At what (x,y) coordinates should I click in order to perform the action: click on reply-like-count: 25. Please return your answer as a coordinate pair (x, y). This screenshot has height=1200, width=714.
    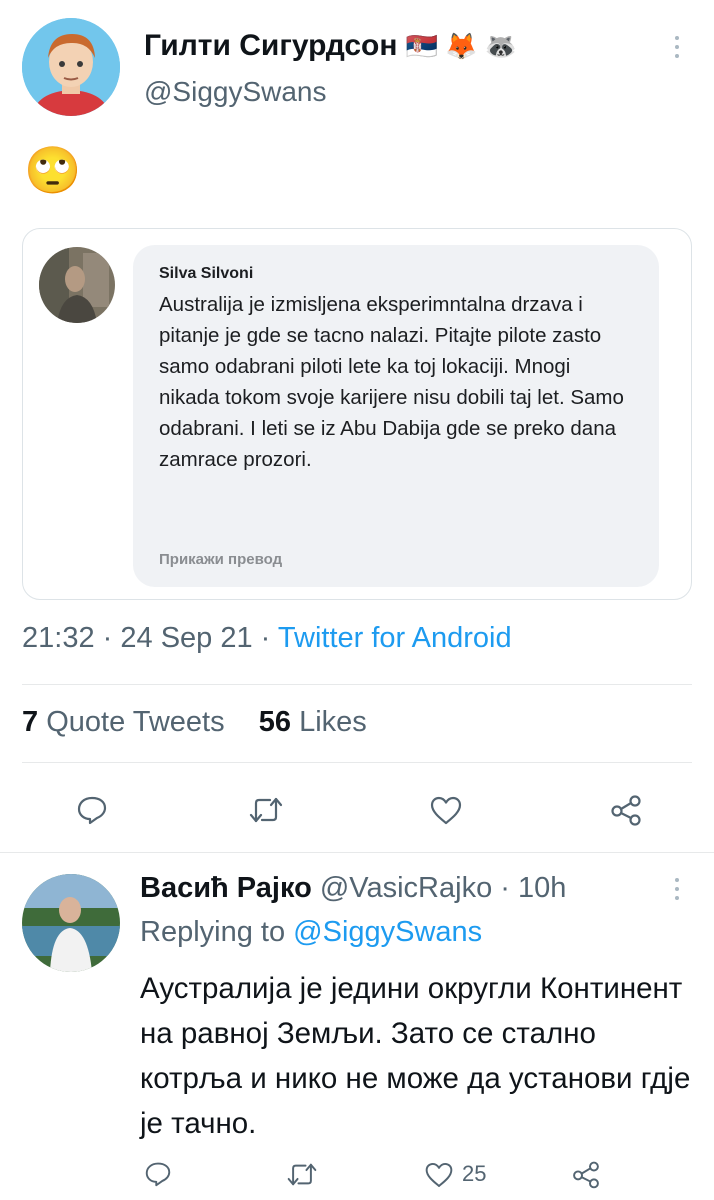
    Looking at the image, I should click on (474, 1173).